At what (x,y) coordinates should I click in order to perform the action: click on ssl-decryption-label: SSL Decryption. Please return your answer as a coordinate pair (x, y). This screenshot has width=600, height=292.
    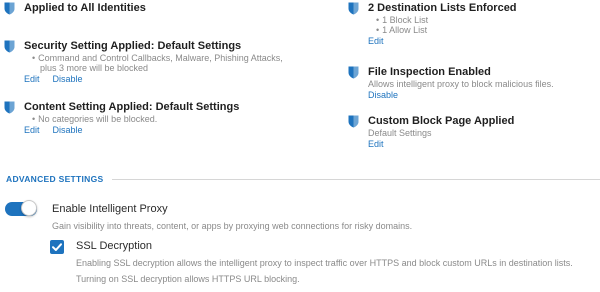
    Looking at the image, I should click on (114, 246).